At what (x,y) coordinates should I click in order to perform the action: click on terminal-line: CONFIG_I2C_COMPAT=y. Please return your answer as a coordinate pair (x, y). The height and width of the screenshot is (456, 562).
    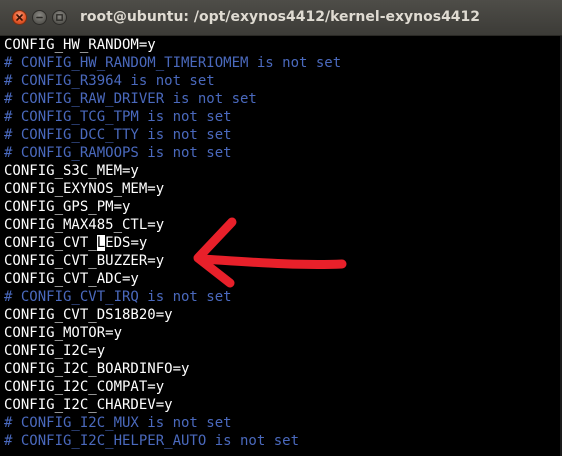
    Looking at the image, I should click on (84, 387).